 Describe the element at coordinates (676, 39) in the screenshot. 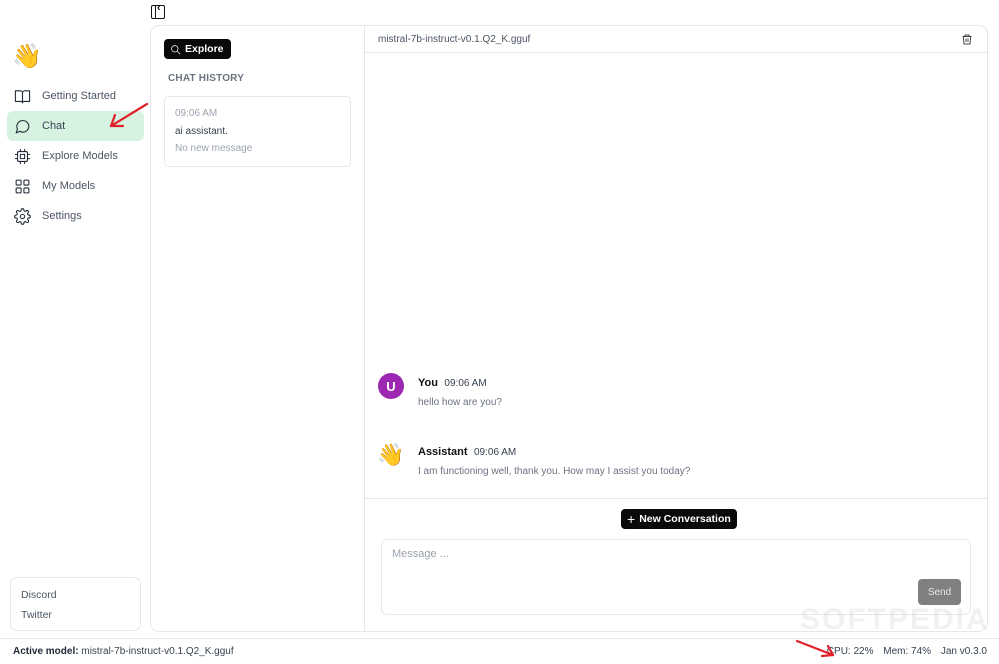

I see `chat-header: mistral-7b-instruct-v0.1.Q2_K.gguf` at that location.